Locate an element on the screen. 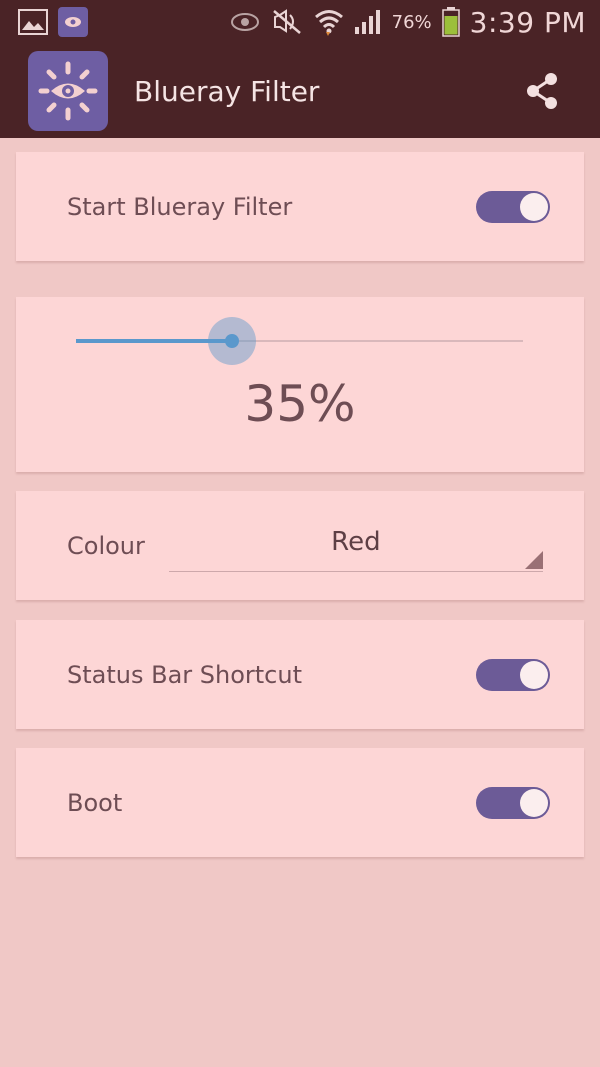 The width and height of the screenshot is (600, 1067). share-icon is located at coordinates (542, 91).